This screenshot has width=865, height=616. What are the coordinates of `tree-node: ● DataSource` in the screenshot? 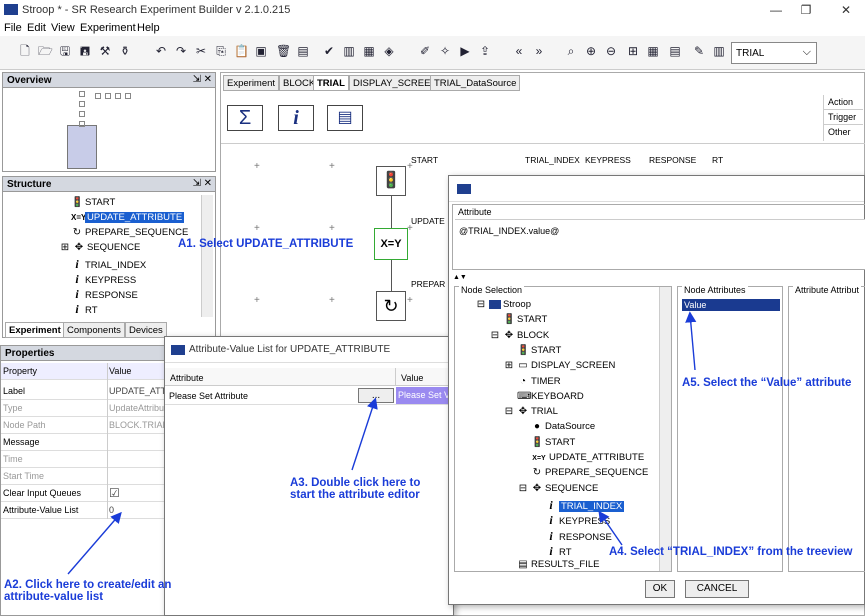 It's located at (556, 426).